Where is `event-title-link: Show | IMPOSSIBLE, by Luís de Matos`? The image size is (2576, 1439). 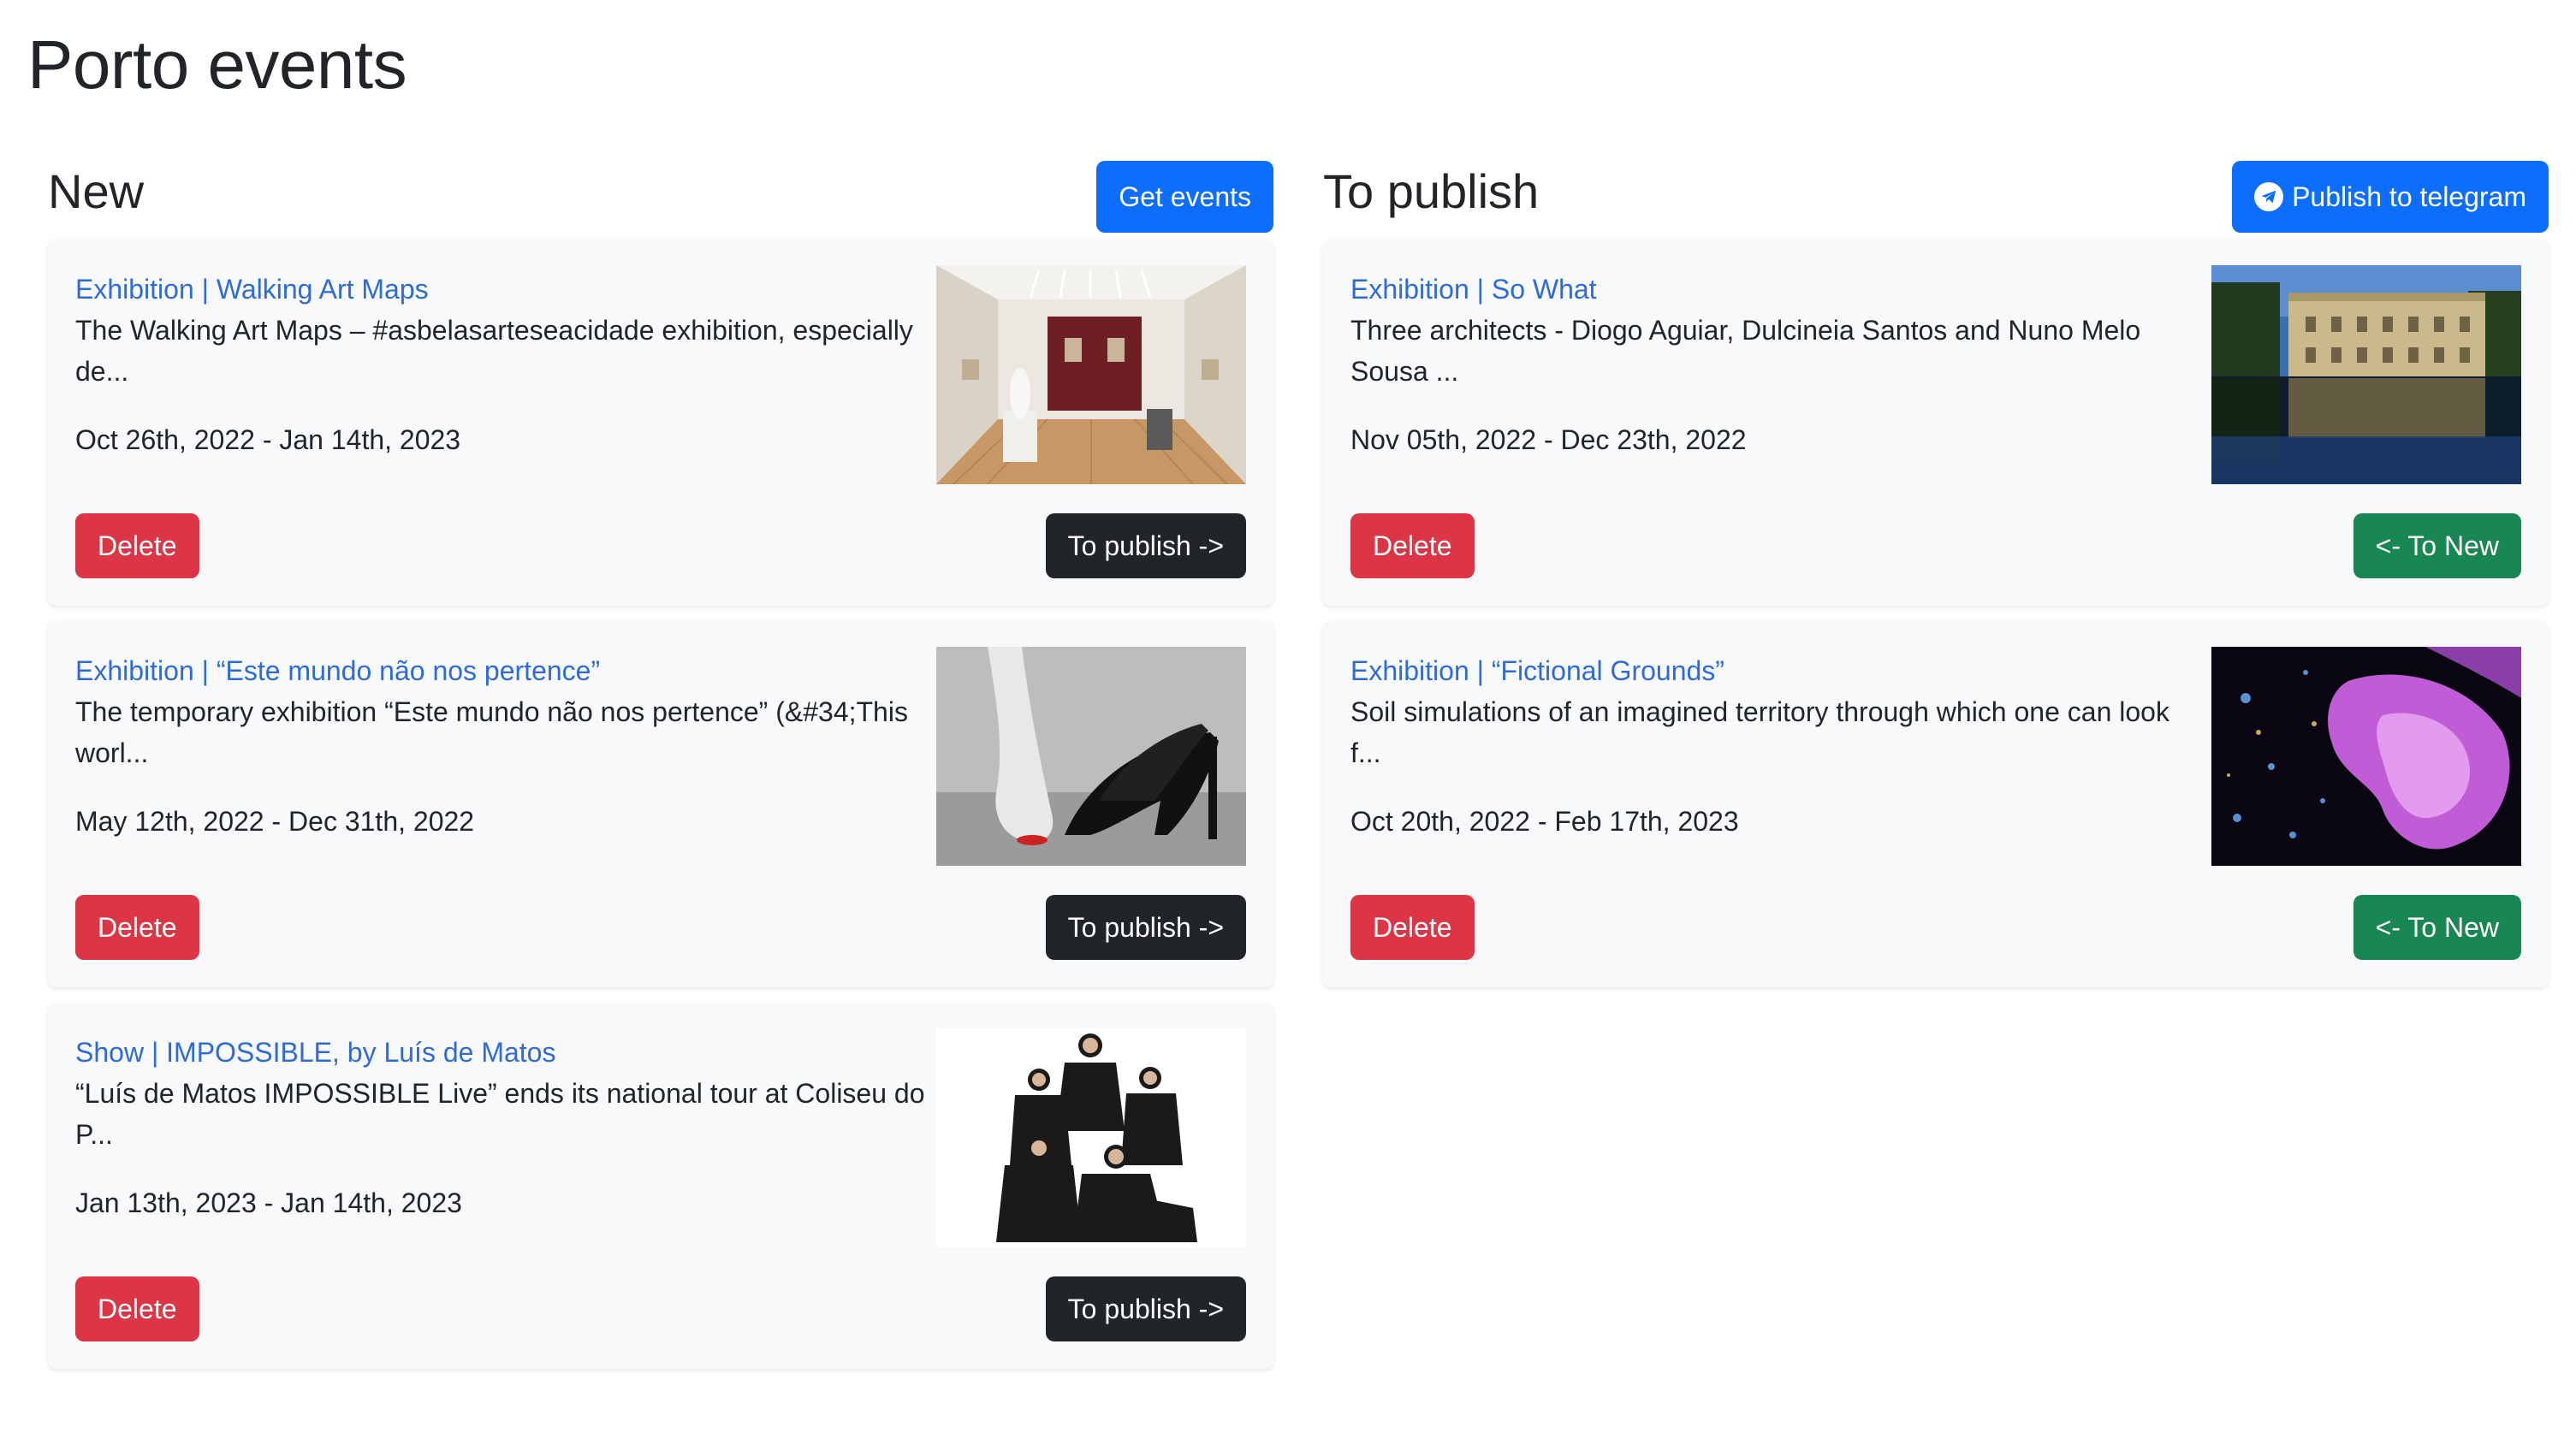 event-title-link: Show | IMPOSSIBLE, by Luís de Matos is located at coordinates (503, 1052).